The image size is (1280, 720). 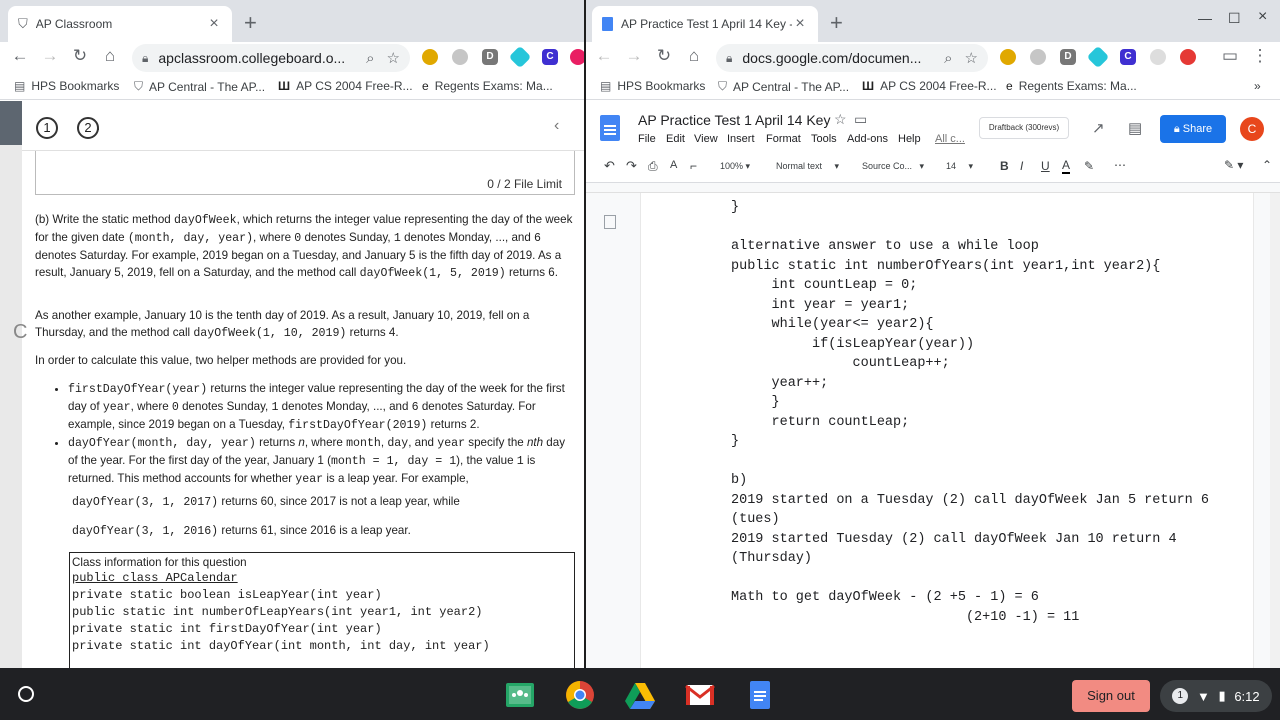 What do you see at coordinates (26, 694) in the screenshot?
I see `launcher-icon` at bounding box center [26, 694].